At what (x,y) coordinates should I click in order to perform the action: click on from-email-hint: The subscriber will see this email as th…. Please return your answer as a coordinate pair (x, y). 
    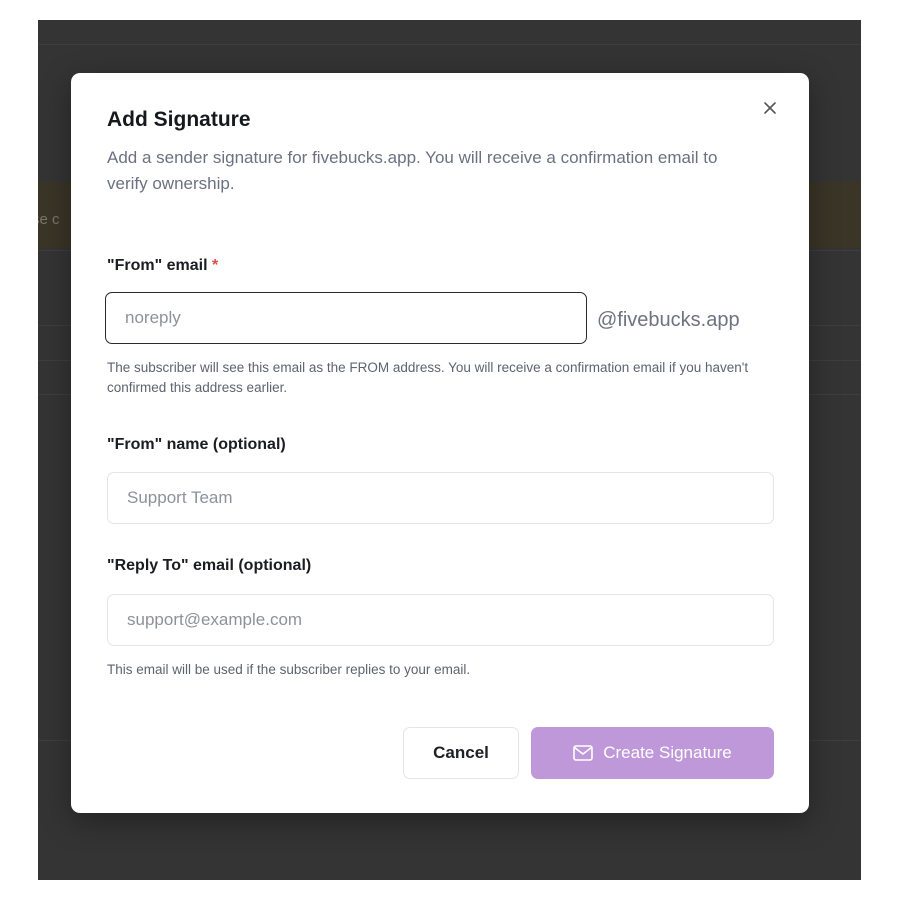
    Looking at the image, I should click on (428, 377).